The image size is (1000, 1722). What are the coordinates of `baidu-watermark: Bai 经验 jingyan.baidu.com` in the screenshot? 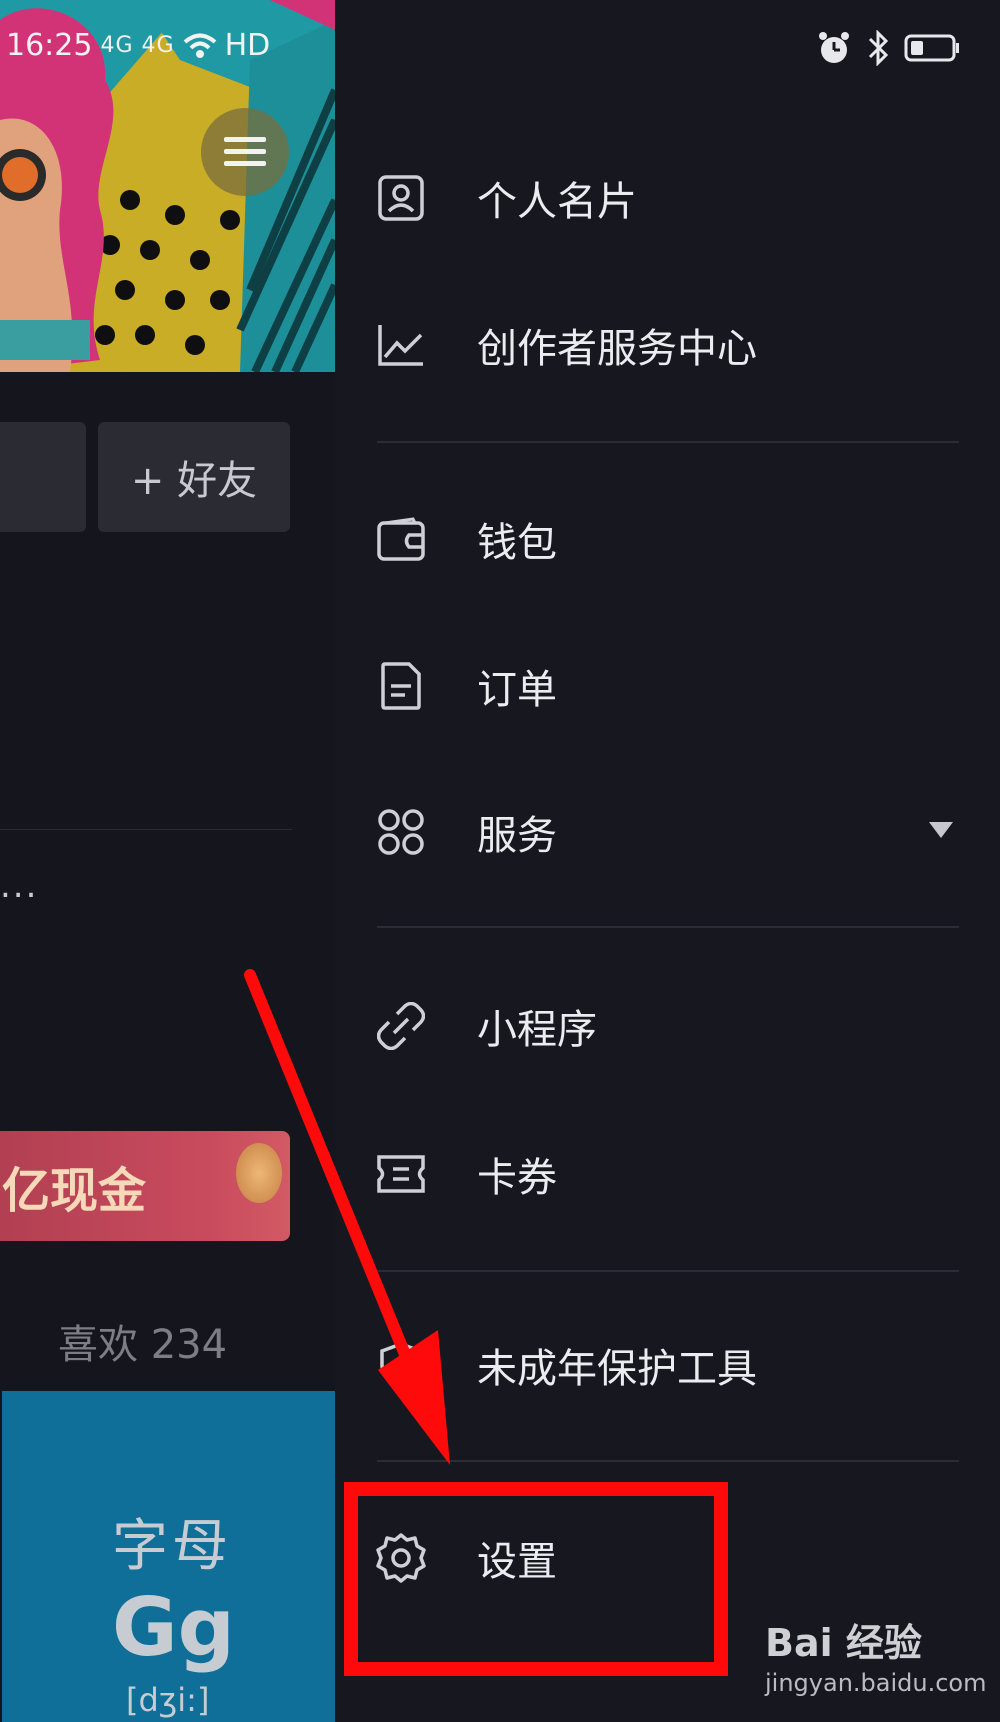 It's located at (875, 1654).